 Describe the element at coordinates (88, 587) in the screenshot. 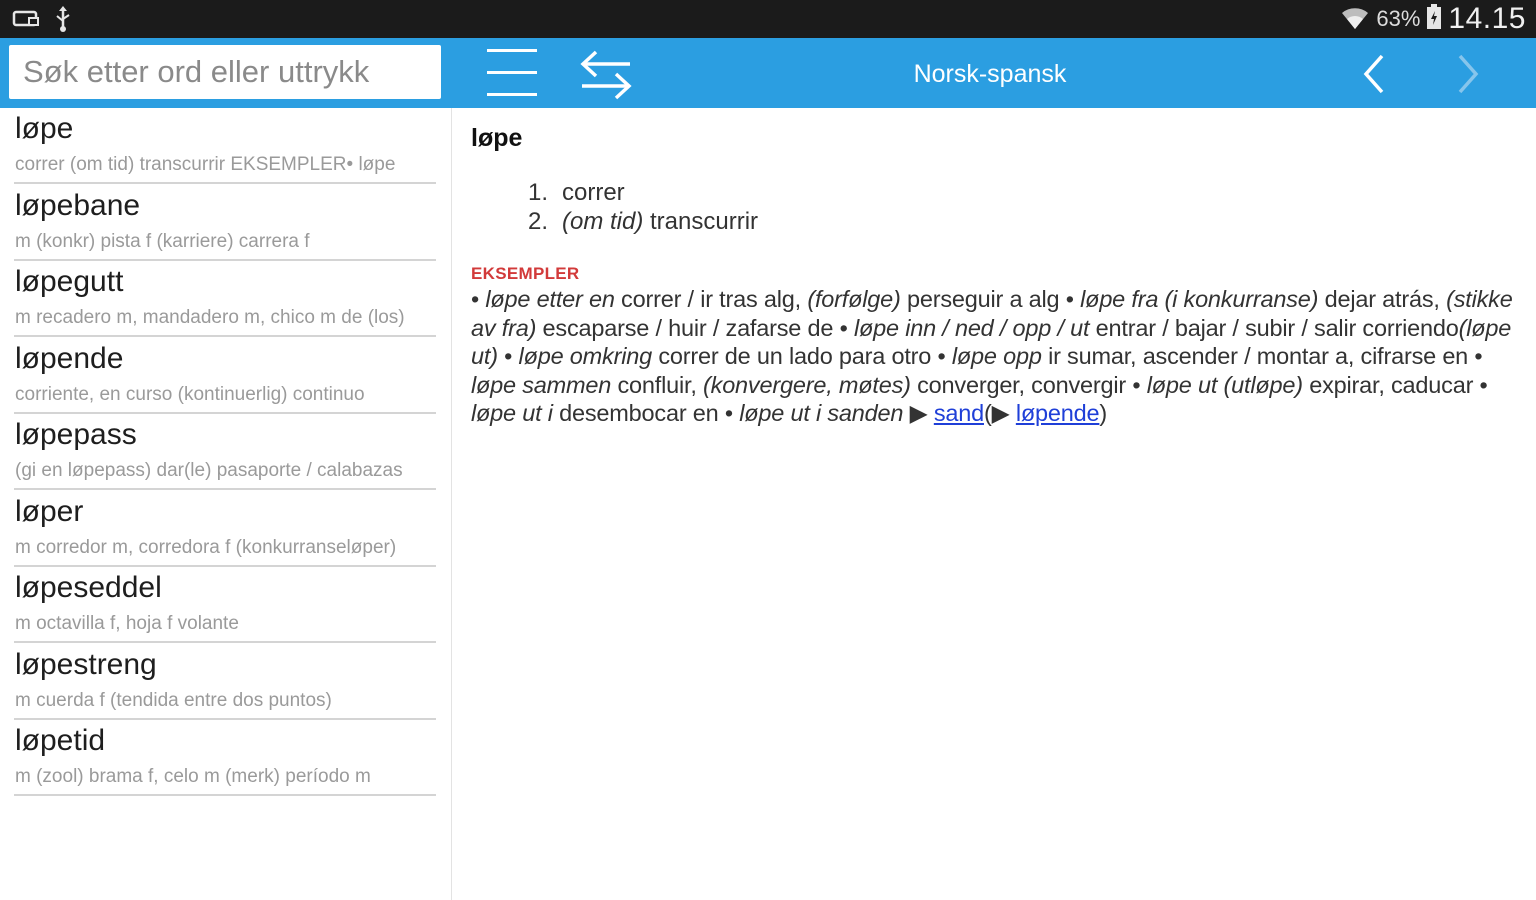

I see `list-item-headword: løpeseddel` at that location.